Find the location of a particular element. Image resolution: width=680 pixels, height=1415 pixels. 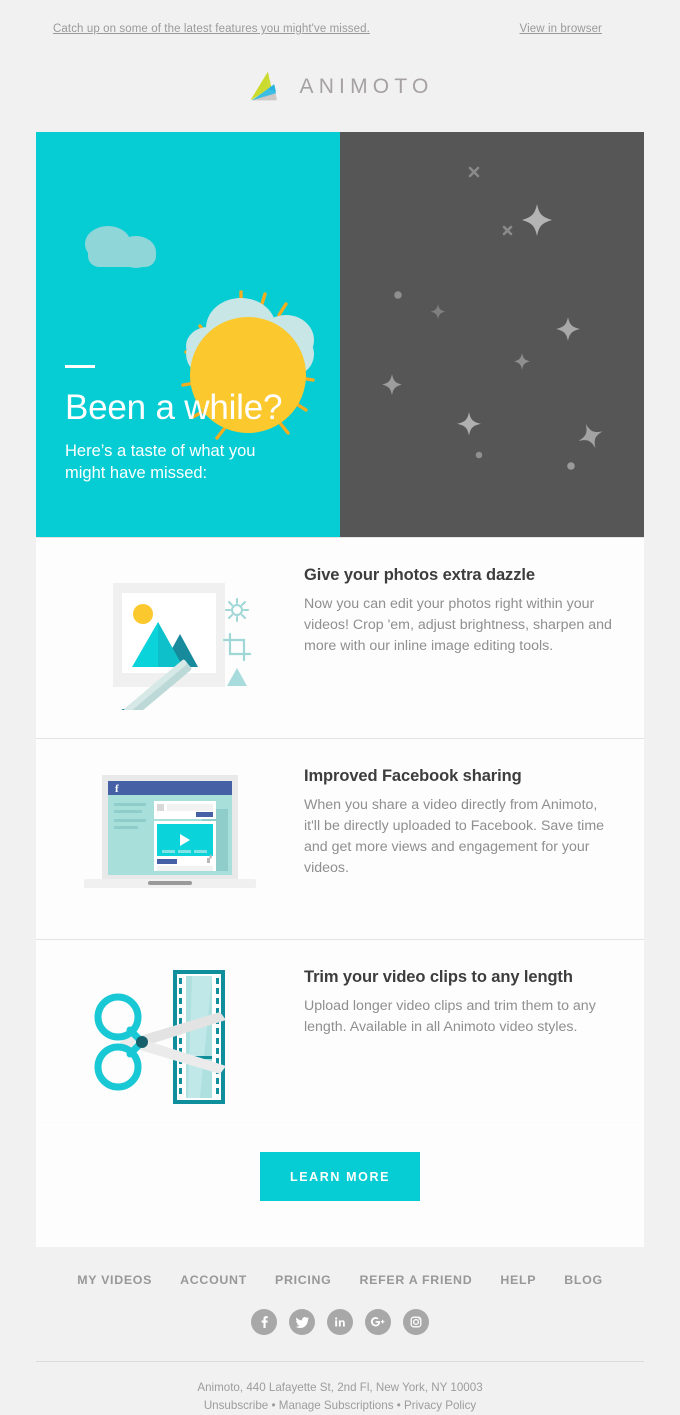

crop-icon is located at coordinates (237, 647).